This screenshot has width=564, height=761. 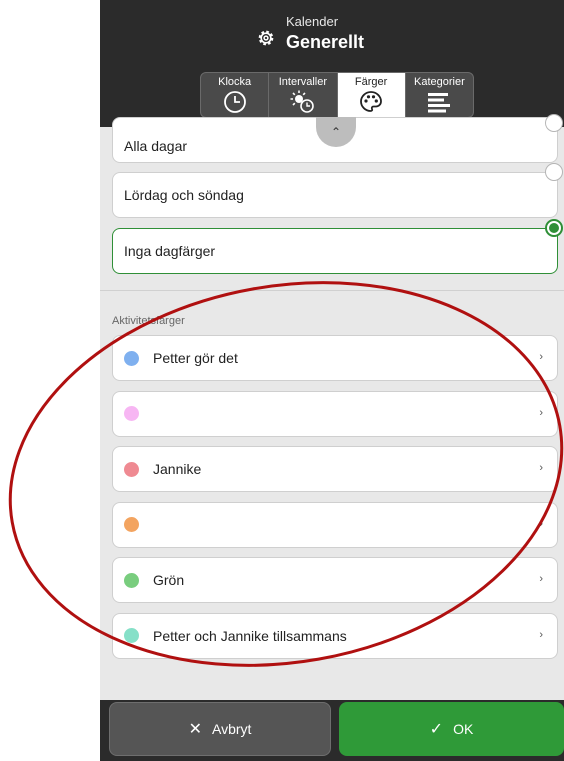 What do you see at coordinates (554, 228) in the screenshot?
I see `radio-button-selected` at bounding box center [554, 228].